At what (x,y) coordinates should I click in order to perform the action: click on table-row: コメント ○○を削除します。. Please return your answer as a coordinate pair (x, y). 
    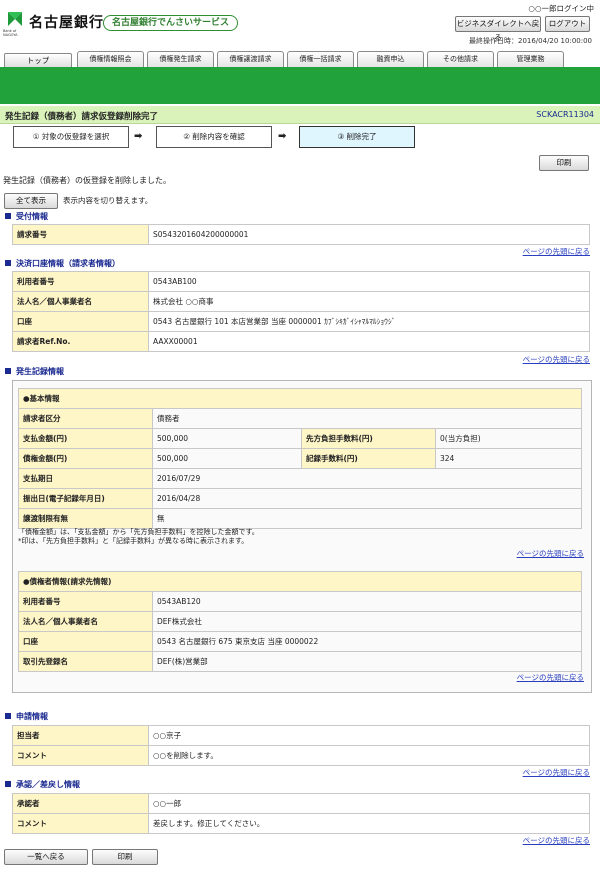
    Looking at the image, I should click on (301, 755).